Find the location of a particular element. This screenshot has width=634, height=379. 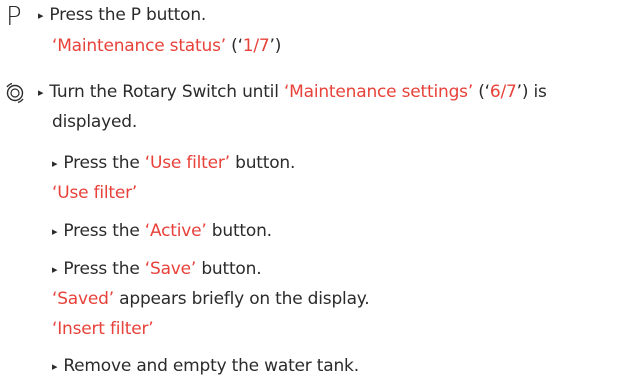

step-text: appears briefly on the display. is located at coordinates (241, 299).